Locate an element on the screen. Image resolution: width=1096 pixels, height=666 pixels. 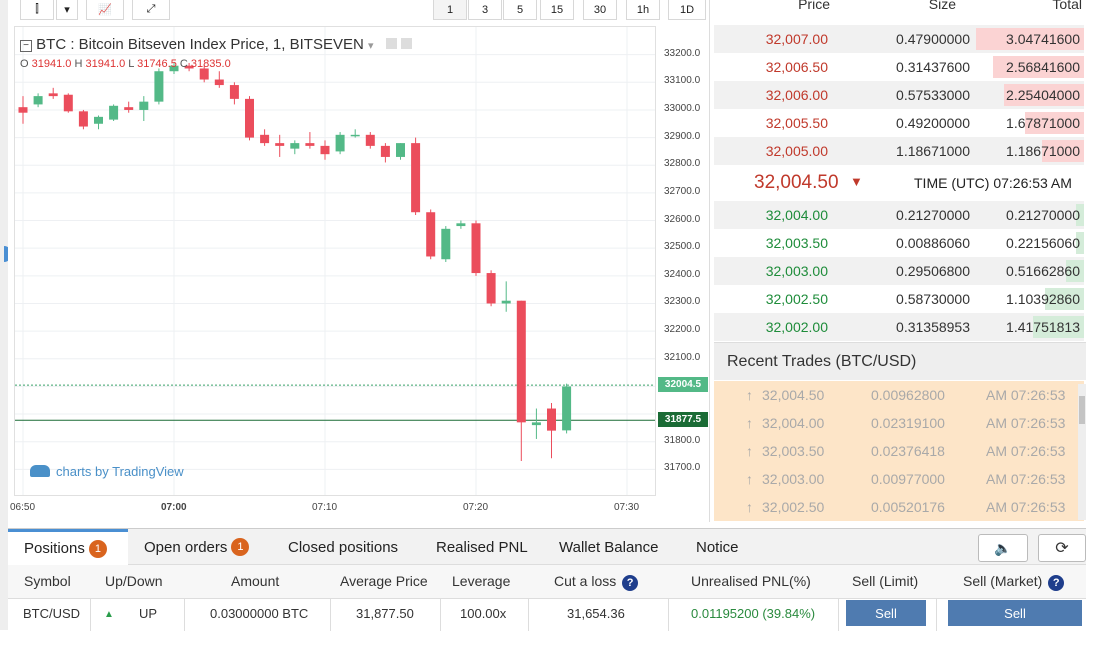
interval-button-30: 30 is located at coordinates (600, 10).